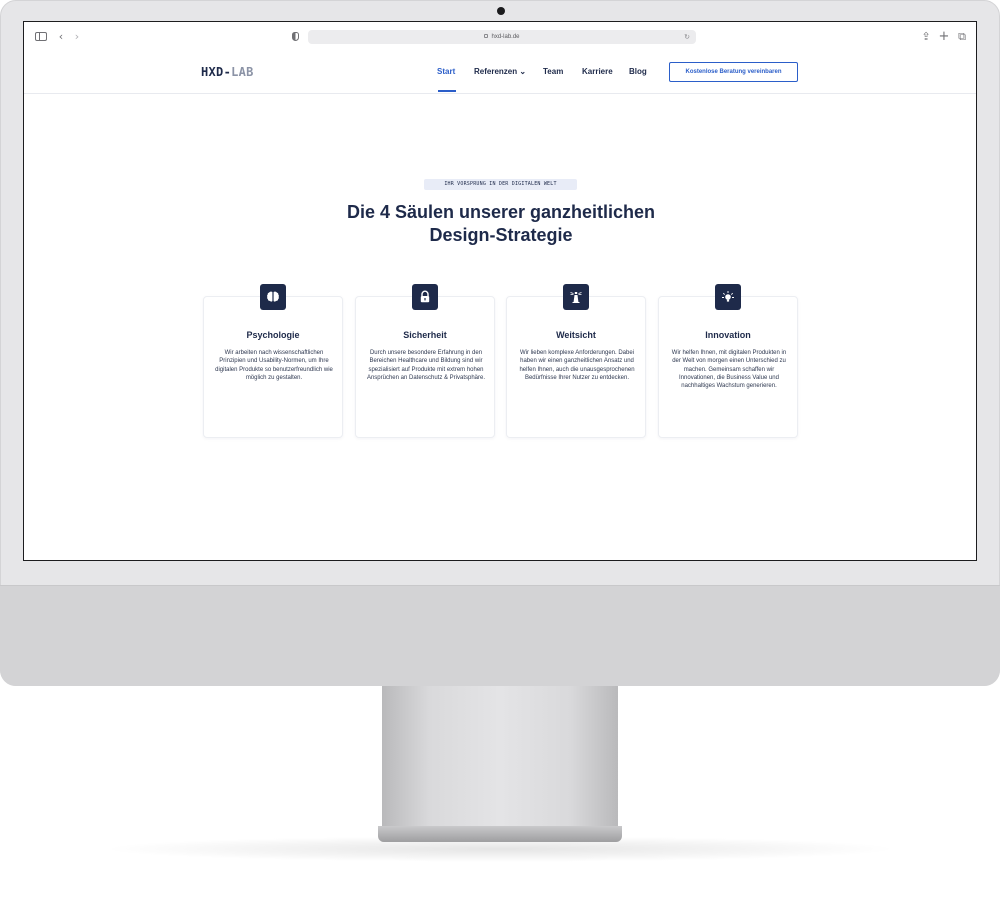  What do you see at coordinates (638, 72) in the screenshot?
I see `nav-item-blog: Blog` at bounding box center [638, 72].